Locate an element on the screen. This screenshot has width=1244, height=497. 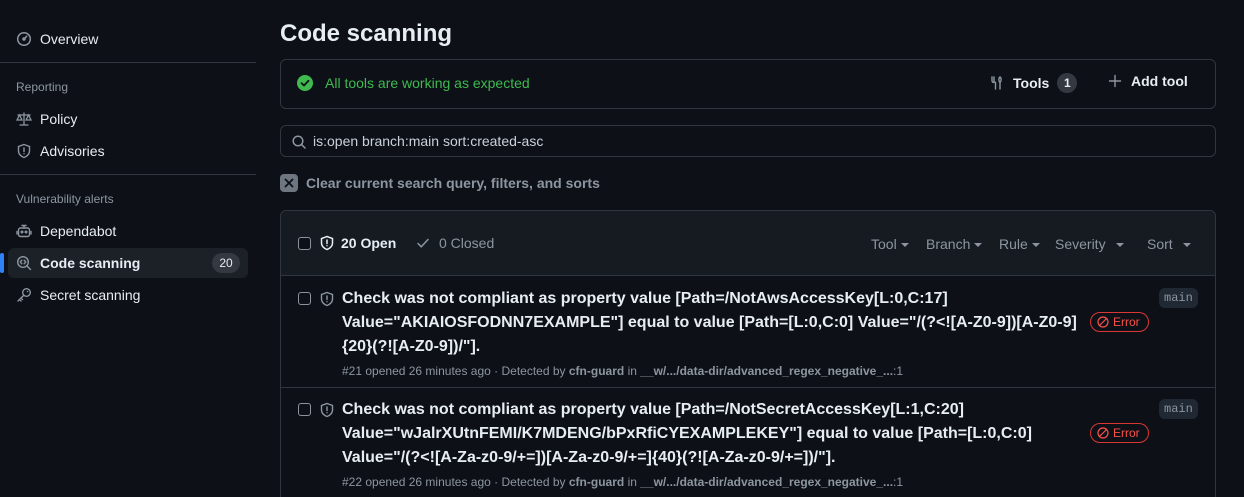
add-tool-label: Add tool is located at coordinates (1159, 81).